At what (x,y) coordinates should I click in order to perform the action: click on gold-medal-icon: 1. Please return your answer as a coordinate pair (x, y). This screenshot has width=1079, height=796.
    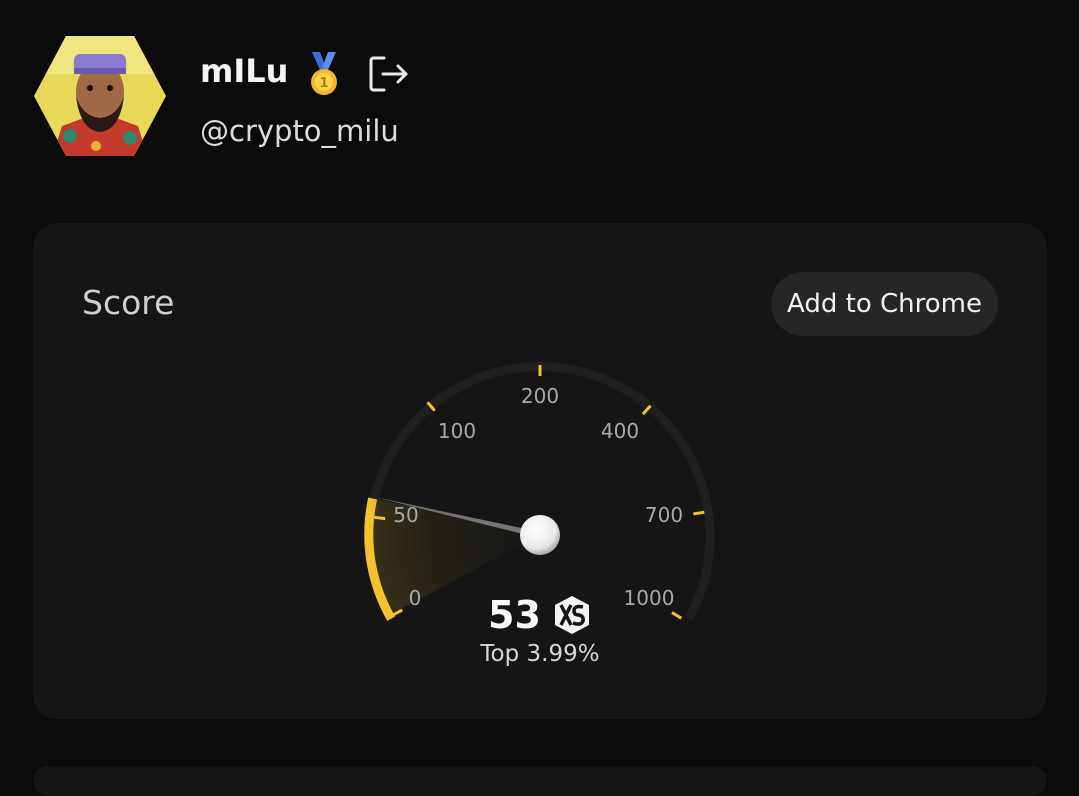
    Looking at the image, I should click on (324, 73).